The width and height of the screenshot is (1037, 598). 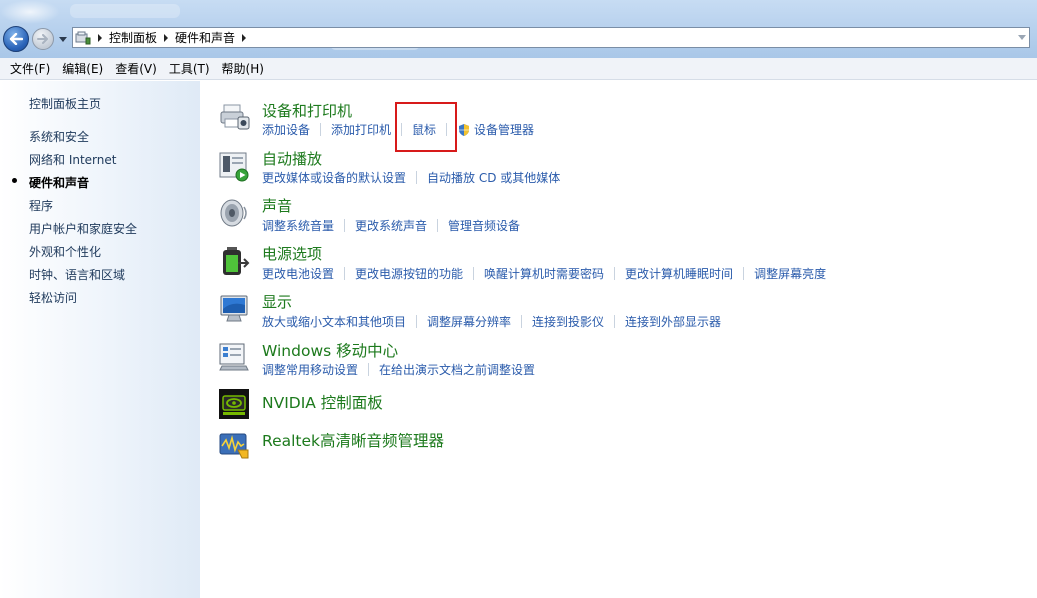 What do you see at coordinates (72, 159) in the screenshot?
I see `sidebar-item-network: 网络和 Internet` at bounding box center [72, 159].